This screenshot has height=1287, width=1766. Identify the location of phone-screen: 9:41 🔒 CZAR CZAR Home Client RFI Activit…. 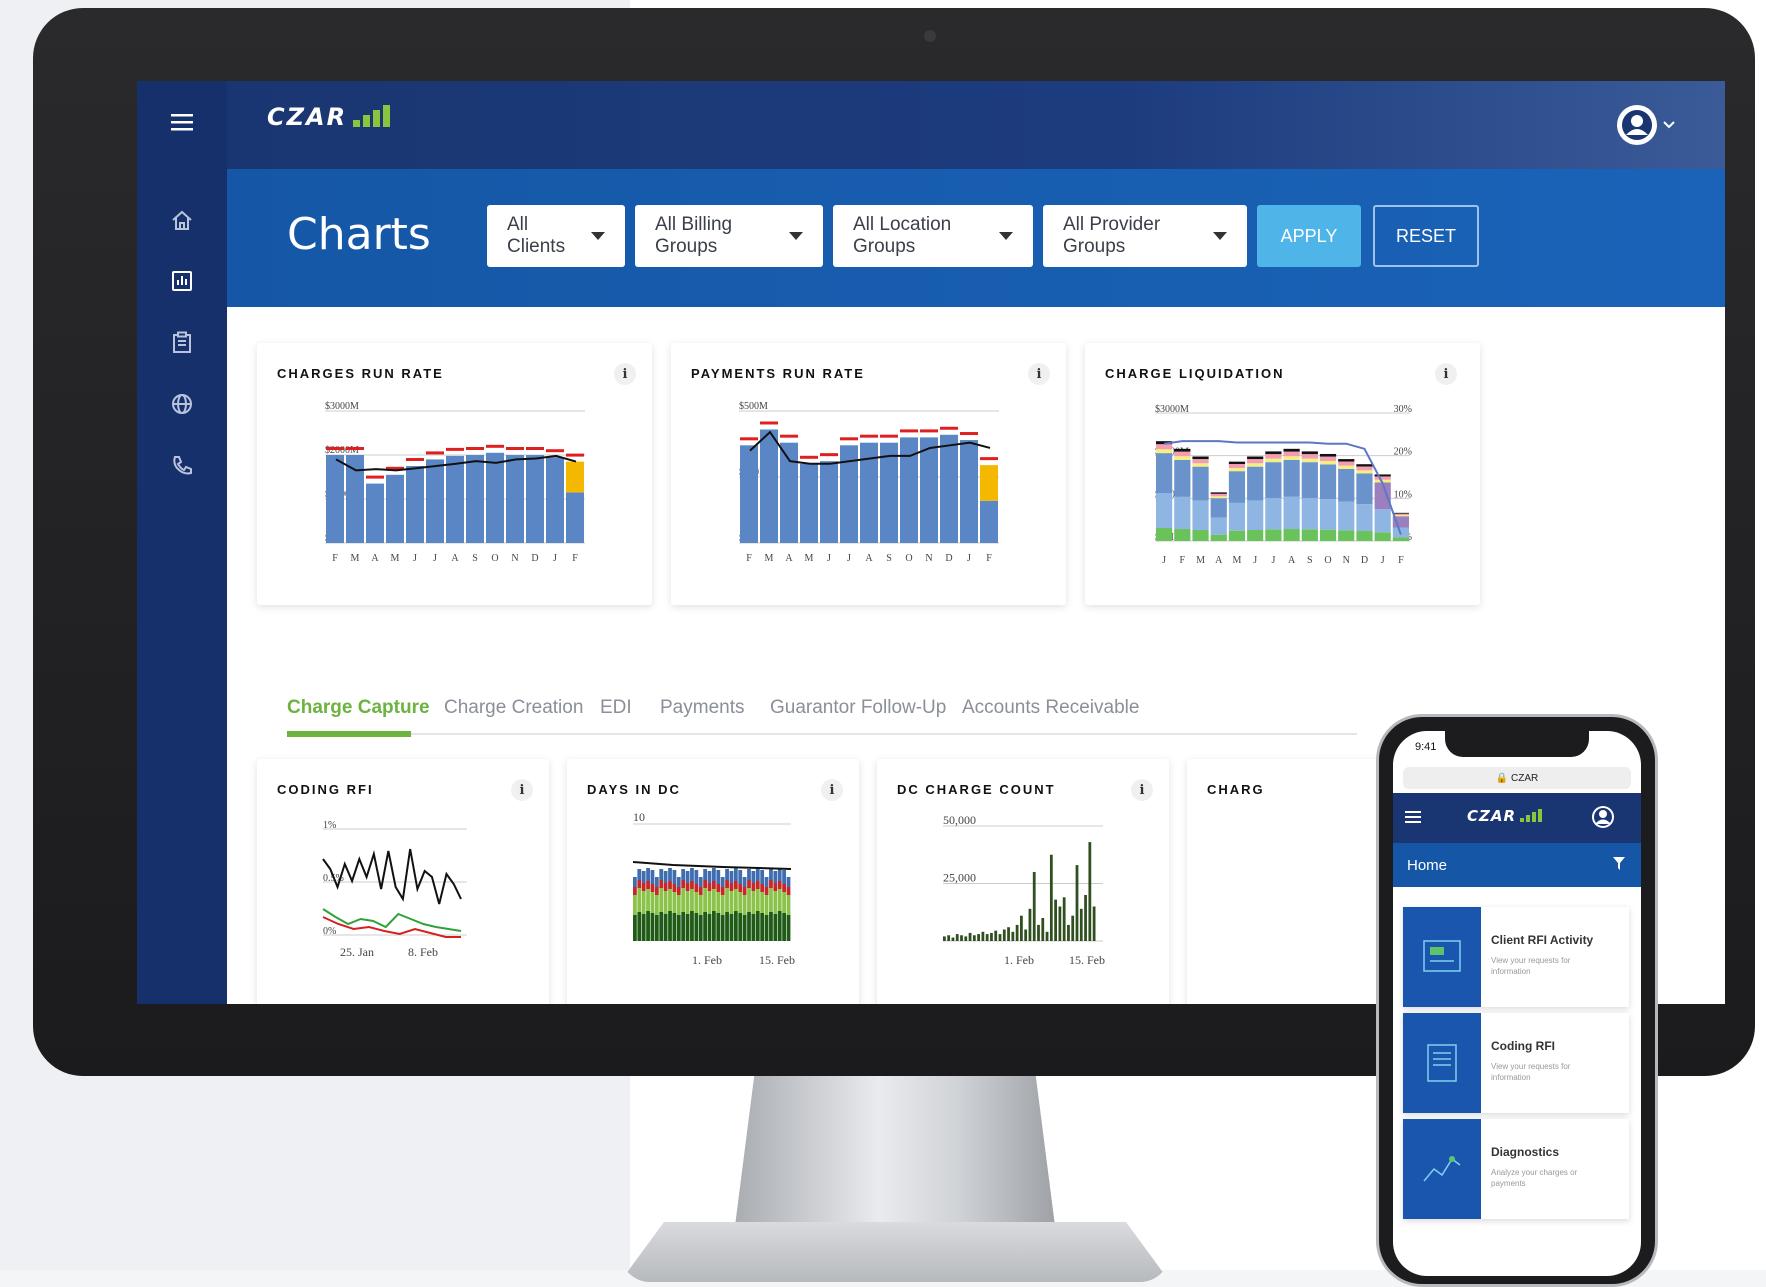
(1517, 1003).